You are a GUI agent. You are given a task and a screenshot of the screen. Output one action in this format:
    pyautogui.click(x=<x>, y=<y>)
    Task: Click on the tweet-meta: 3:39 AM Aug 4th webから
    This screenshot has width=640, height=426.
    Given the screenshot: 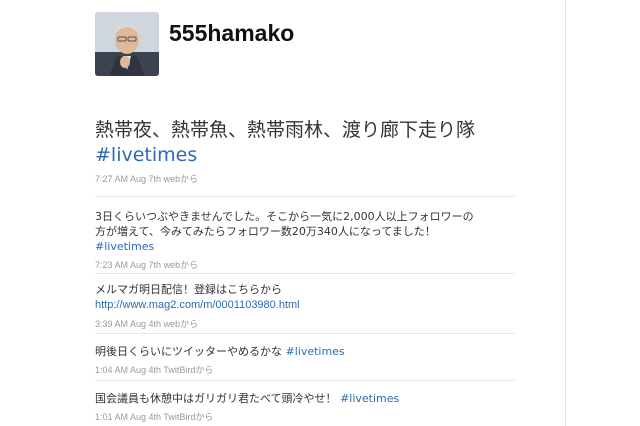 What is the action you would take?
    pyautogui.click(x=305, y=323)
    